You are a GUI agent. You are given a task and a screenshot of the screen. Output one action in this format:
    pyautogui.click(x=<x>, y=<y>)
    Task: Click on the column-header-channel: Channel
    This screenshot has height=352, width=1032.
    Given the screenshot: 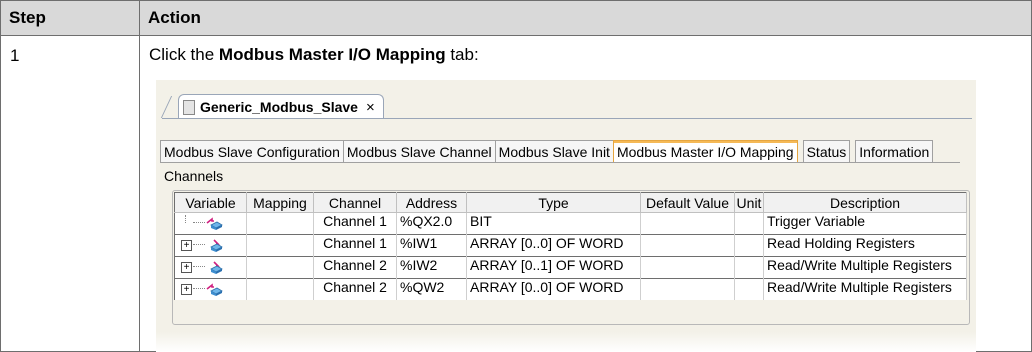 What is the action you would take?
    pyautogui.click(x=355, y=202)
    